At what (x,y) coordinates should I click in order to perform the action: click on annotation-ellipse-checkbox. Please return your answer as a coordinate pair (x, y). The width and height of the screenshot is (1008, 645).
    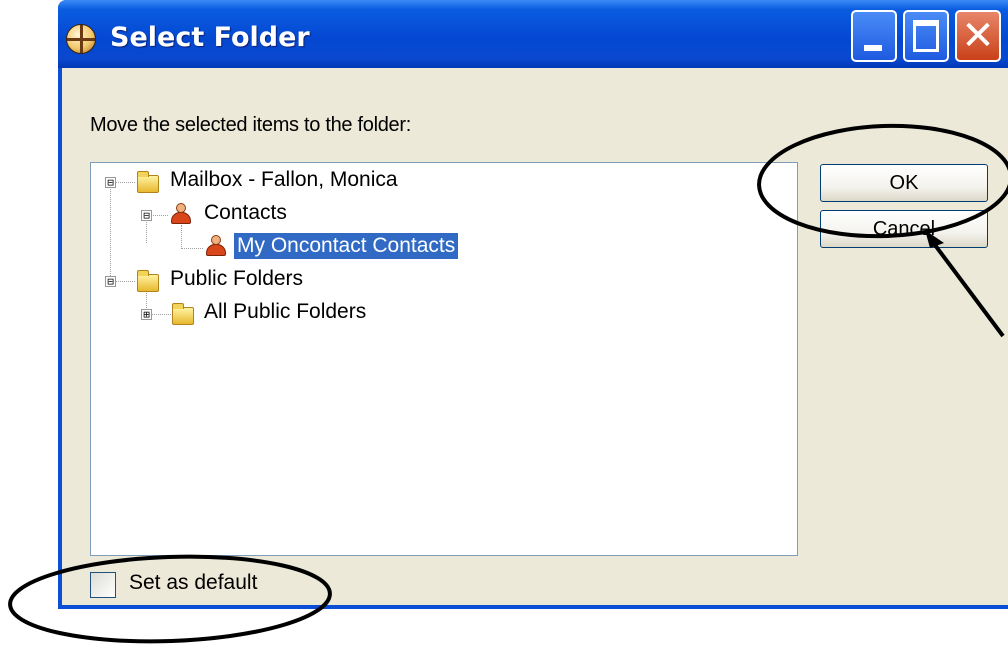
    Looking at the image, I should click on (170, 599).